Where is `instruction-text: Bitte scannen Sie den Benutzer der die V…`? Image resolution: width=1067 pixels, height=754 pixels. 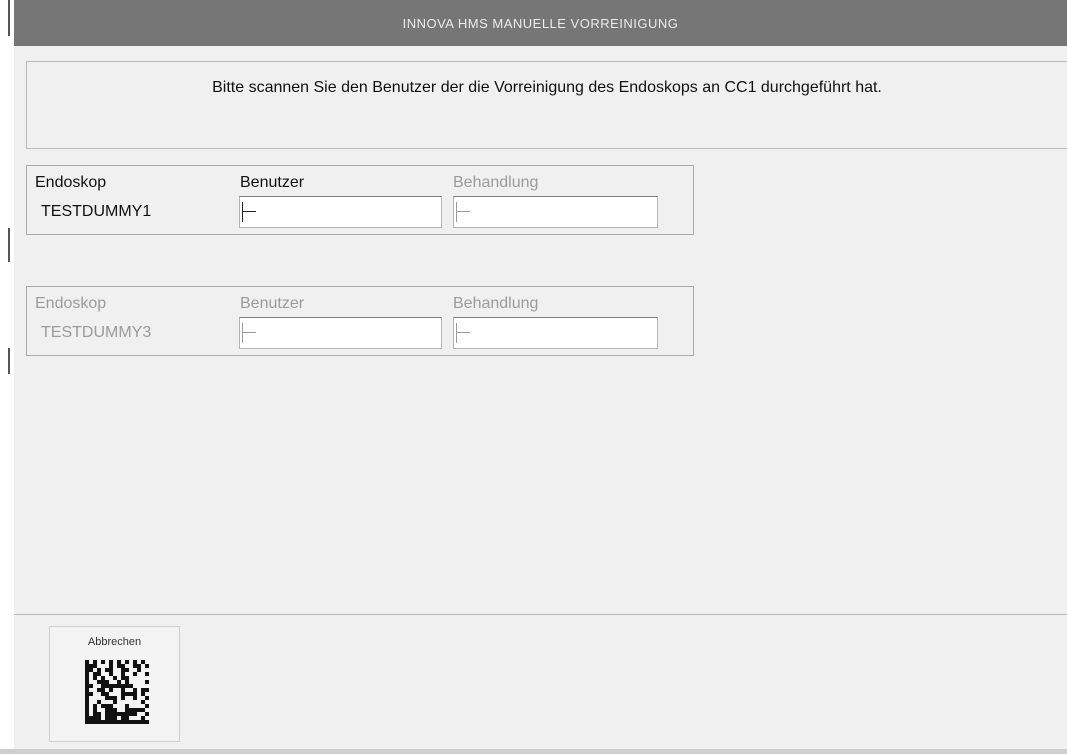
instruction-text: Bitte scannen Sie den Benutzer der die V… is located at coordinates (547, 87).